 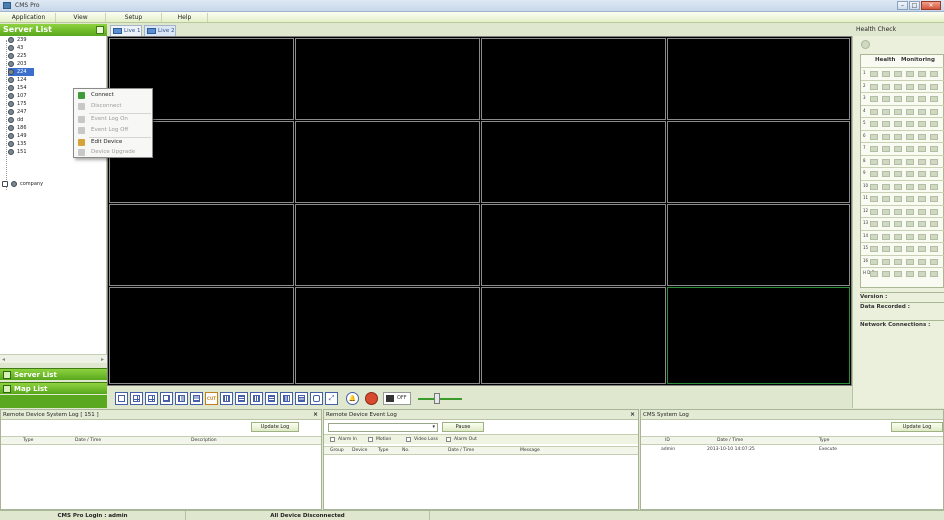 What do you see at coordinates (211, 398) in the screenshot?
I see `layout-custom-icon: CUT` at bounding box center [211, 398].